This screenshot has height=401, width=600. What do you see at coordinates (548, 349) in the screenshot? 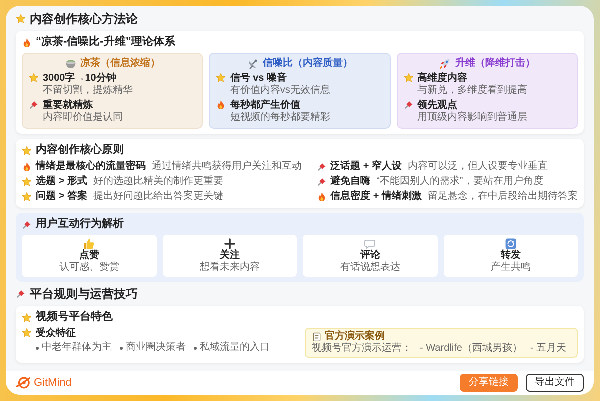
I see `note-text: - 五月天` at bounding box center [548, 349].